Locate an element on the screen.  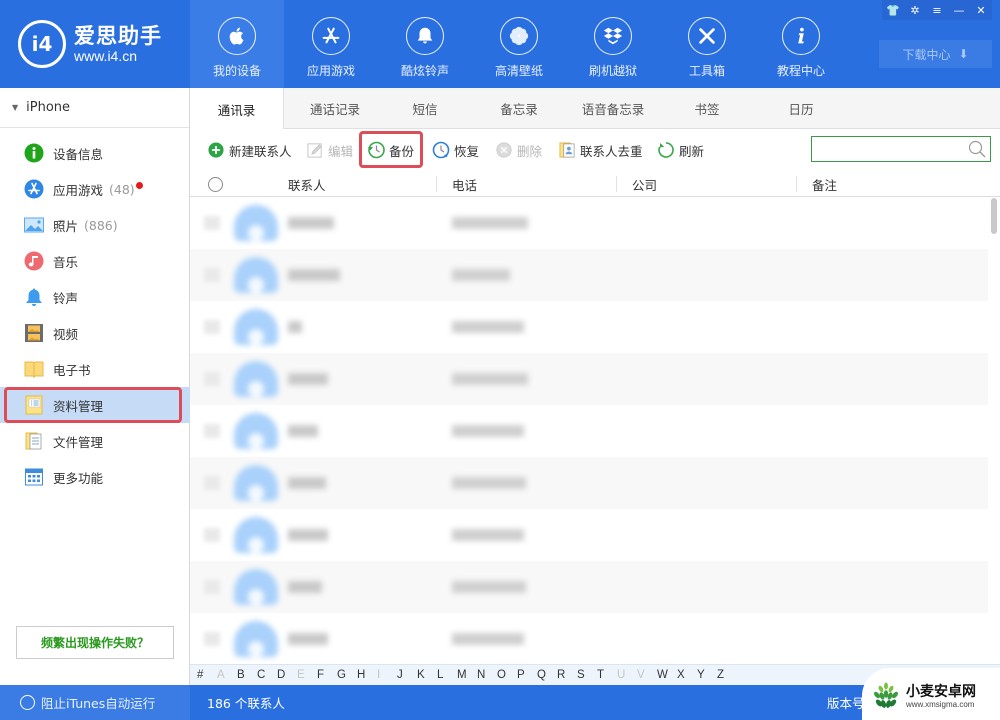
sidebar-item-ebooks: 电子书 is located at coordinates (95, 369).